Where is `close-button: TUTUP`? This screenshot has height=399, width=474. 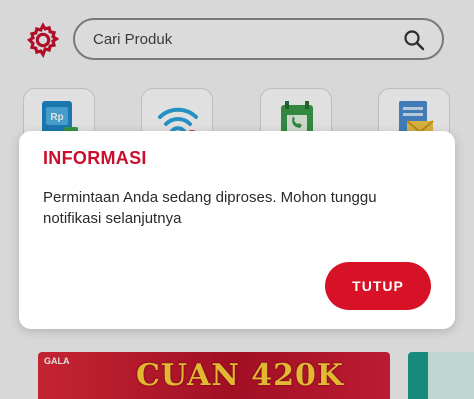 close-button: TUTUP is located at coordinates (378, 286).